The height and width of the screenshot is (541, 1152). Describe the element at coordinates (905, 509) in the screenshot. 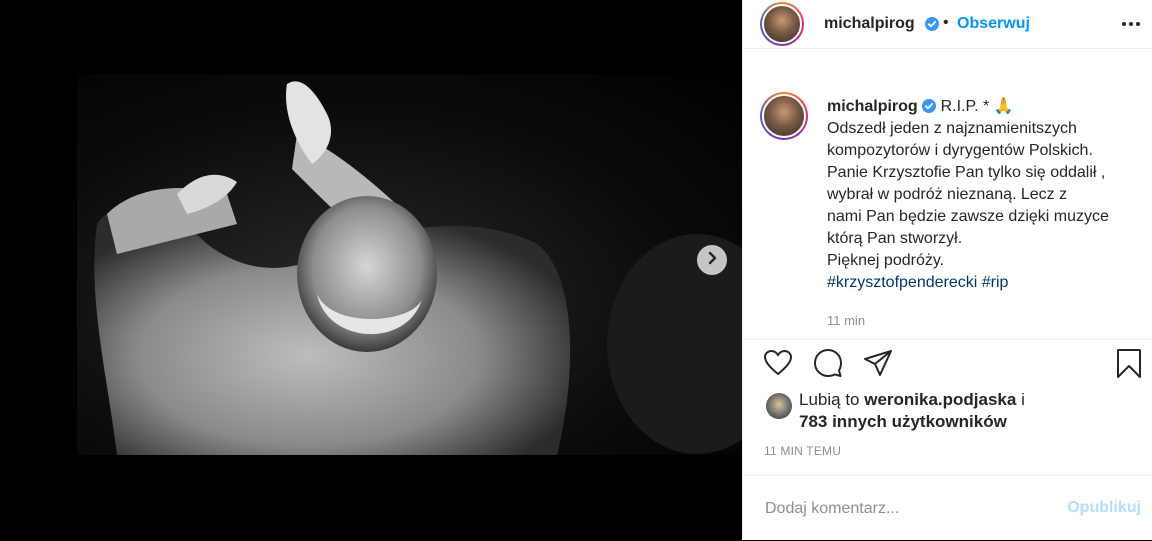

I see `comment-input` at that location.